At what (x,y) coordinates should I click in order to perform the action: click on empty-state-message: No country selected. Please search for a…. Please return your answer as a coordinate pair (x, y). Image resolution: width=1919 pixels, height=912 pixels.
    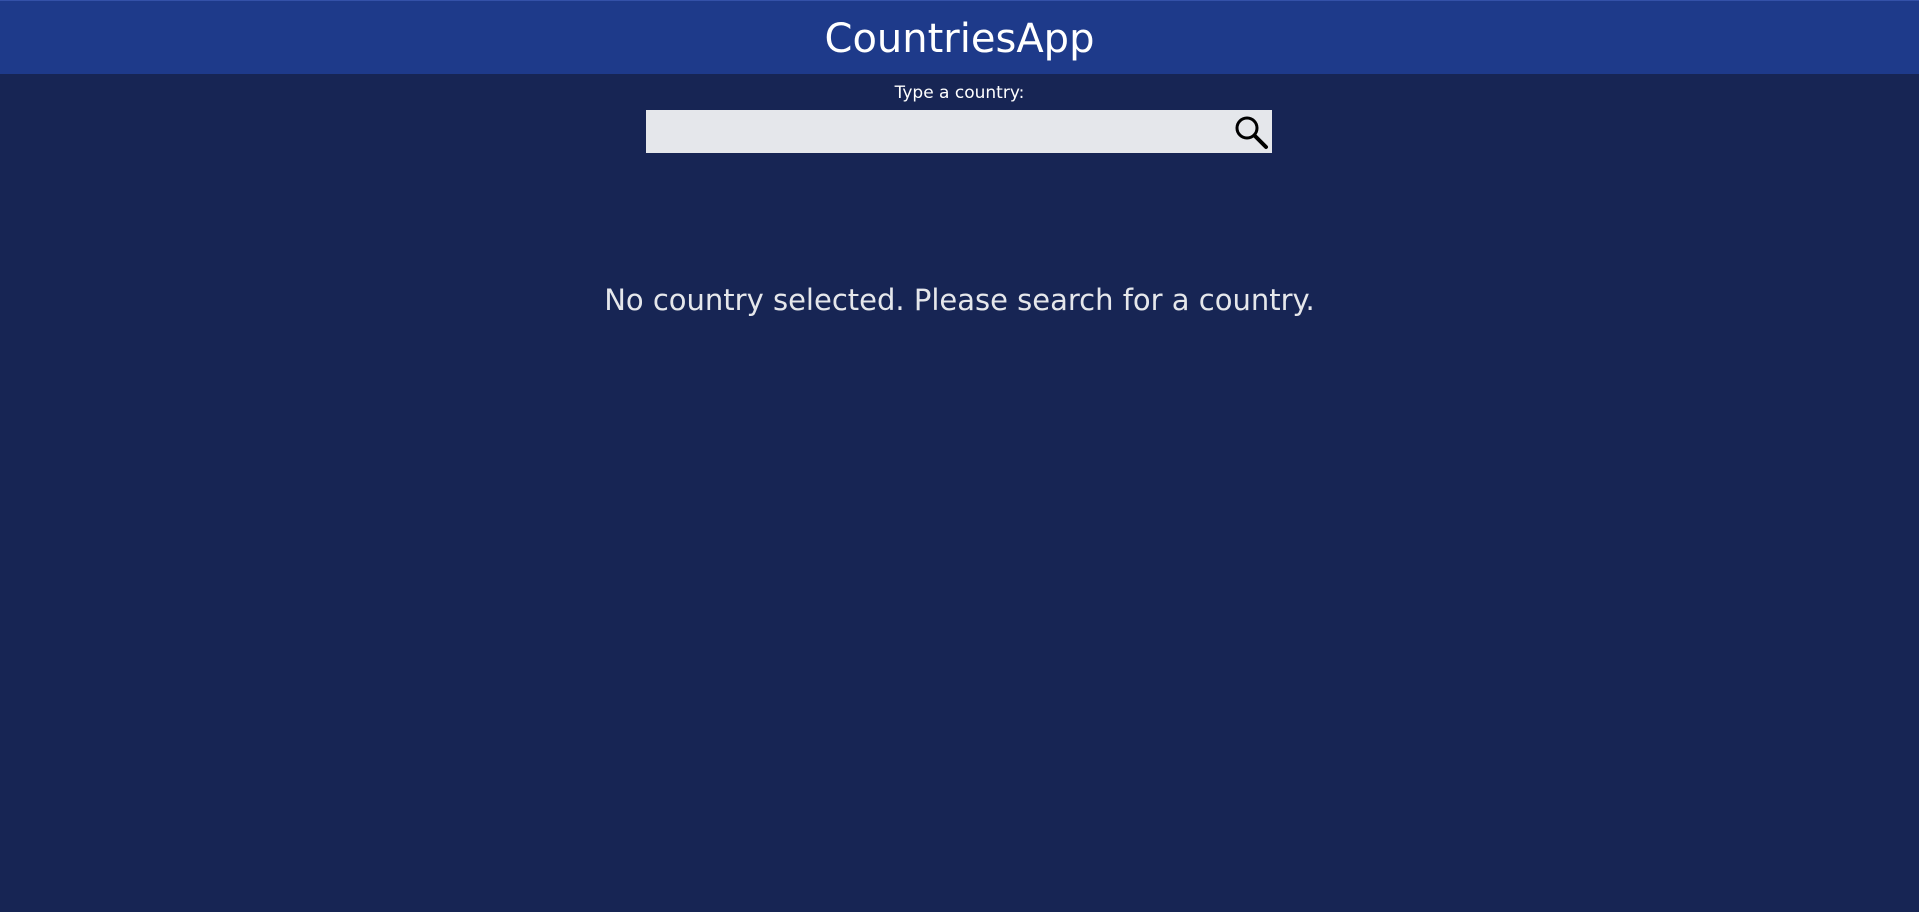
    Looking at the image, I should click on (959, 300).